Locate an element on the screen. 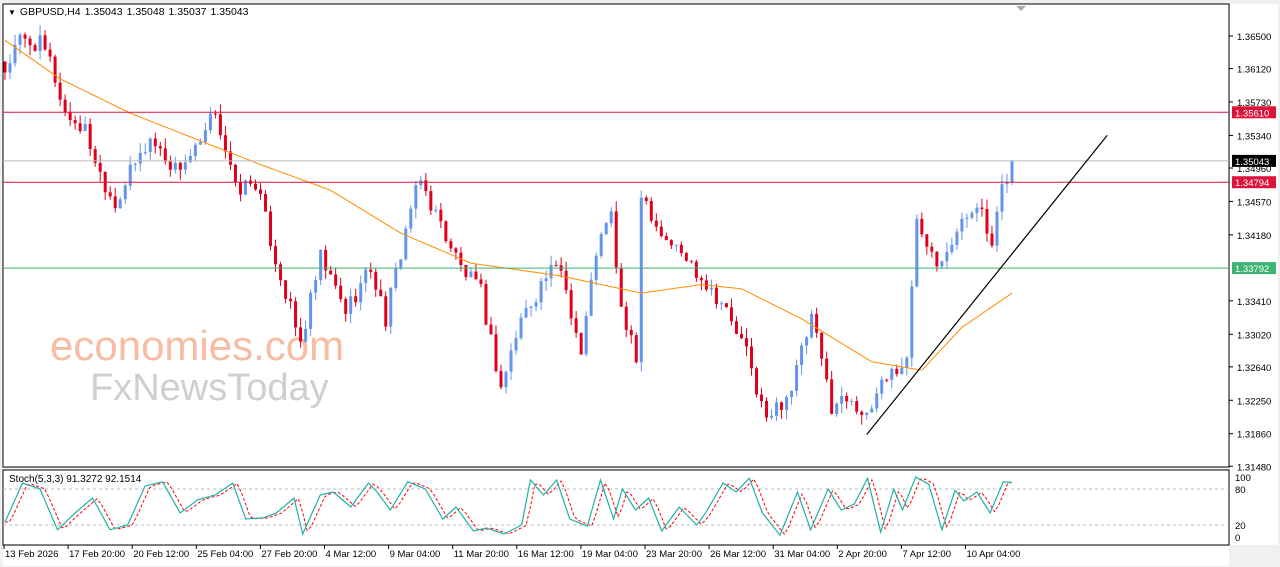  time-label: 27 Feb 20:00 is located at coordinates (289, 554).